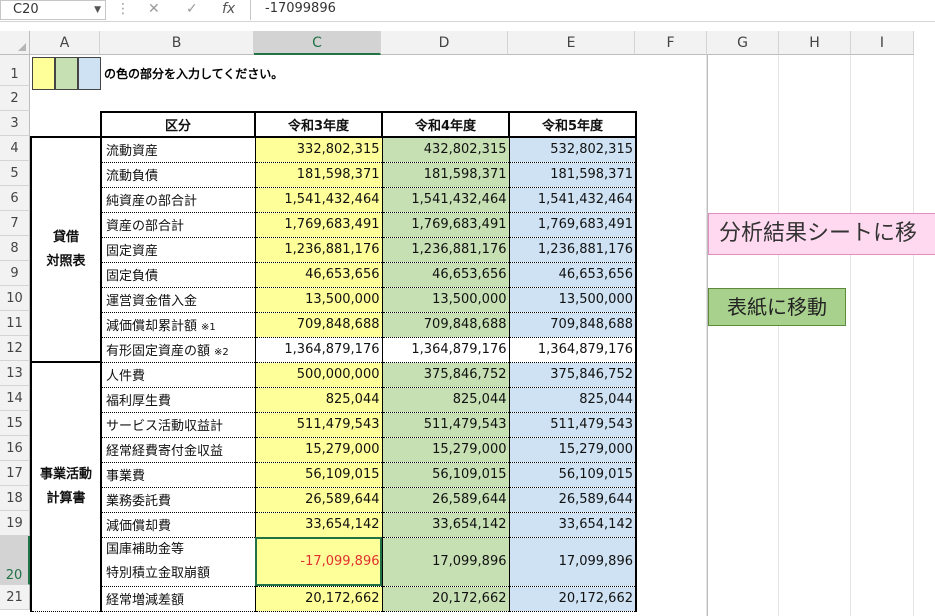 The width and height of the screenshot is (935, 616). I want to click on row-header-16: 16, so click(15, 448).